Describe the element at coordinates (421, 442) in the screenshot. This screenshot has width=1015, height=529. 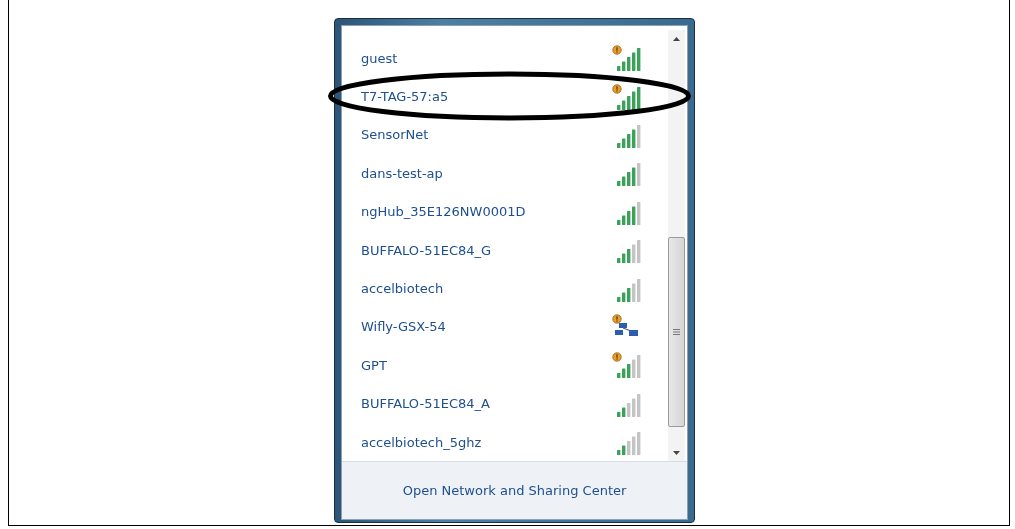
I see `network-name: accelbiotech_5ghz` at that location.